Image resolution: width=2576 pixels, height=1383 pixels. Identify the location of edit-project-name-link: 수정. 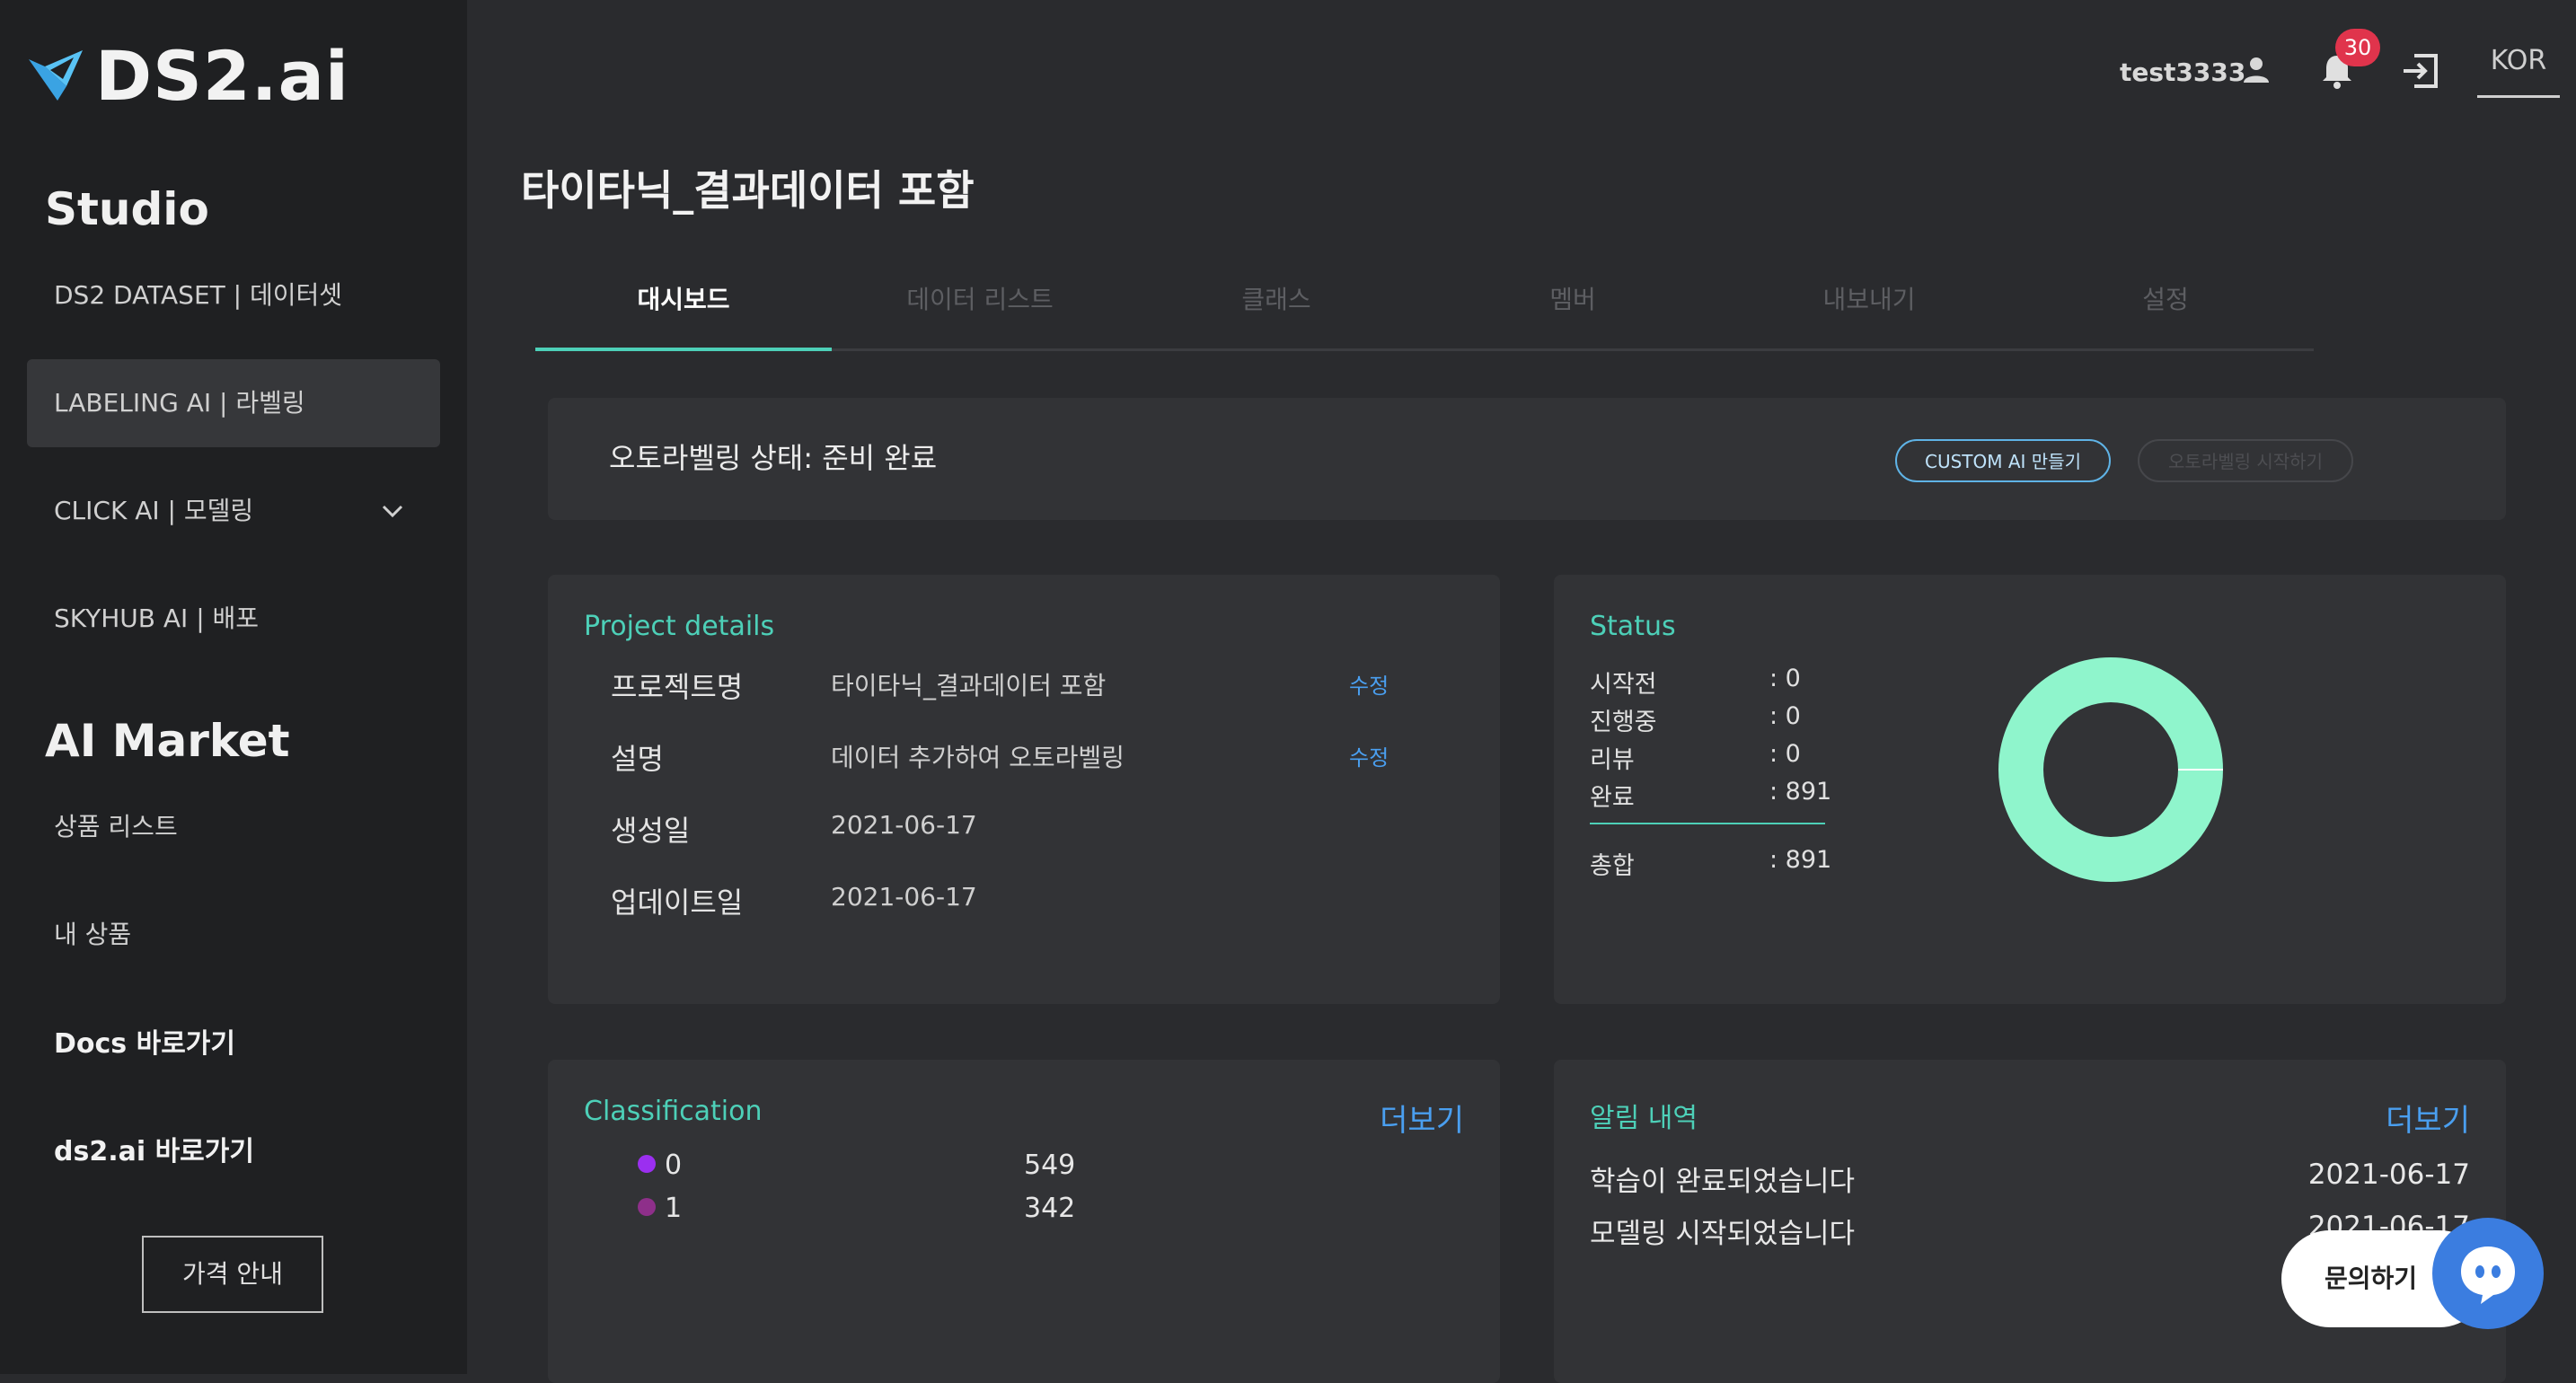
(1369, 684).